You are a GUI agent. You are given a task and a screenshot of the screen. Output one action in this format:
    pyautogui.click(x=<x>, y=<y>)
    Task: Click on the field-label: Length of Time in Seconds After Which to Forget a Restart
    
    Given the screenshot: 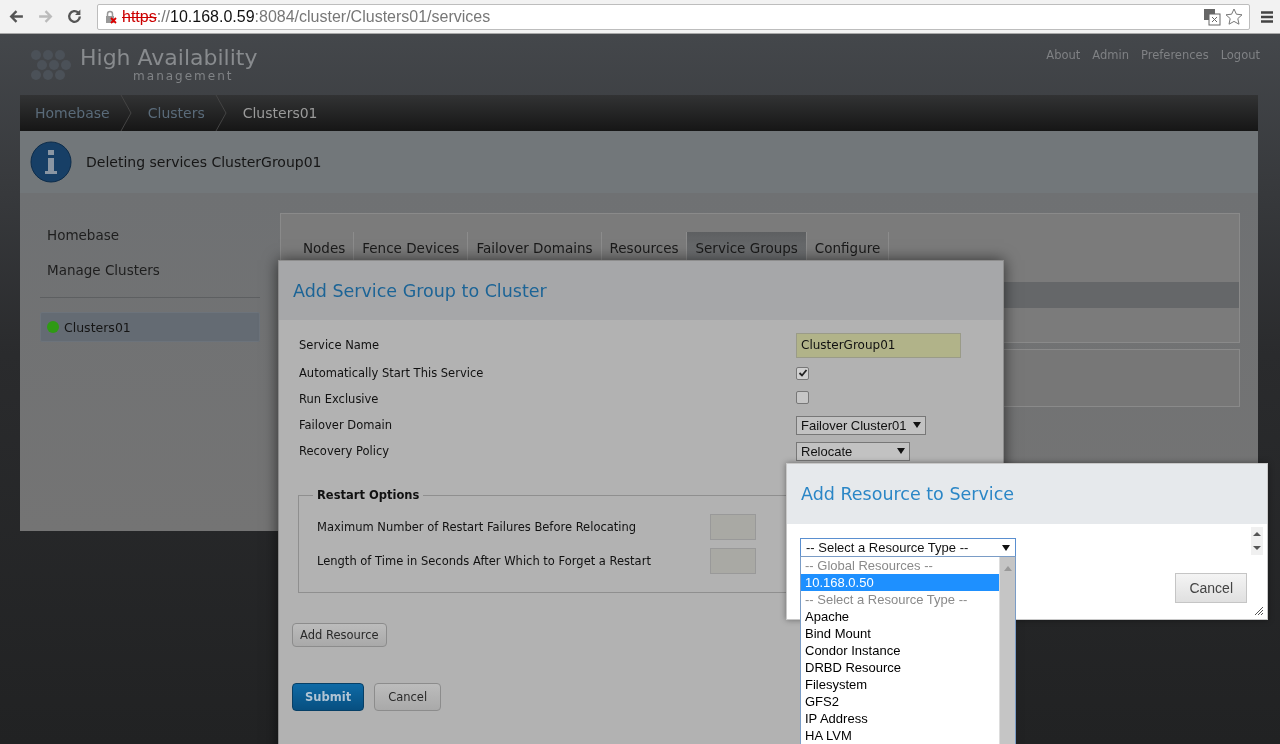 What is the action you would take?
    pyautogui.click(x=484, y=561)
    